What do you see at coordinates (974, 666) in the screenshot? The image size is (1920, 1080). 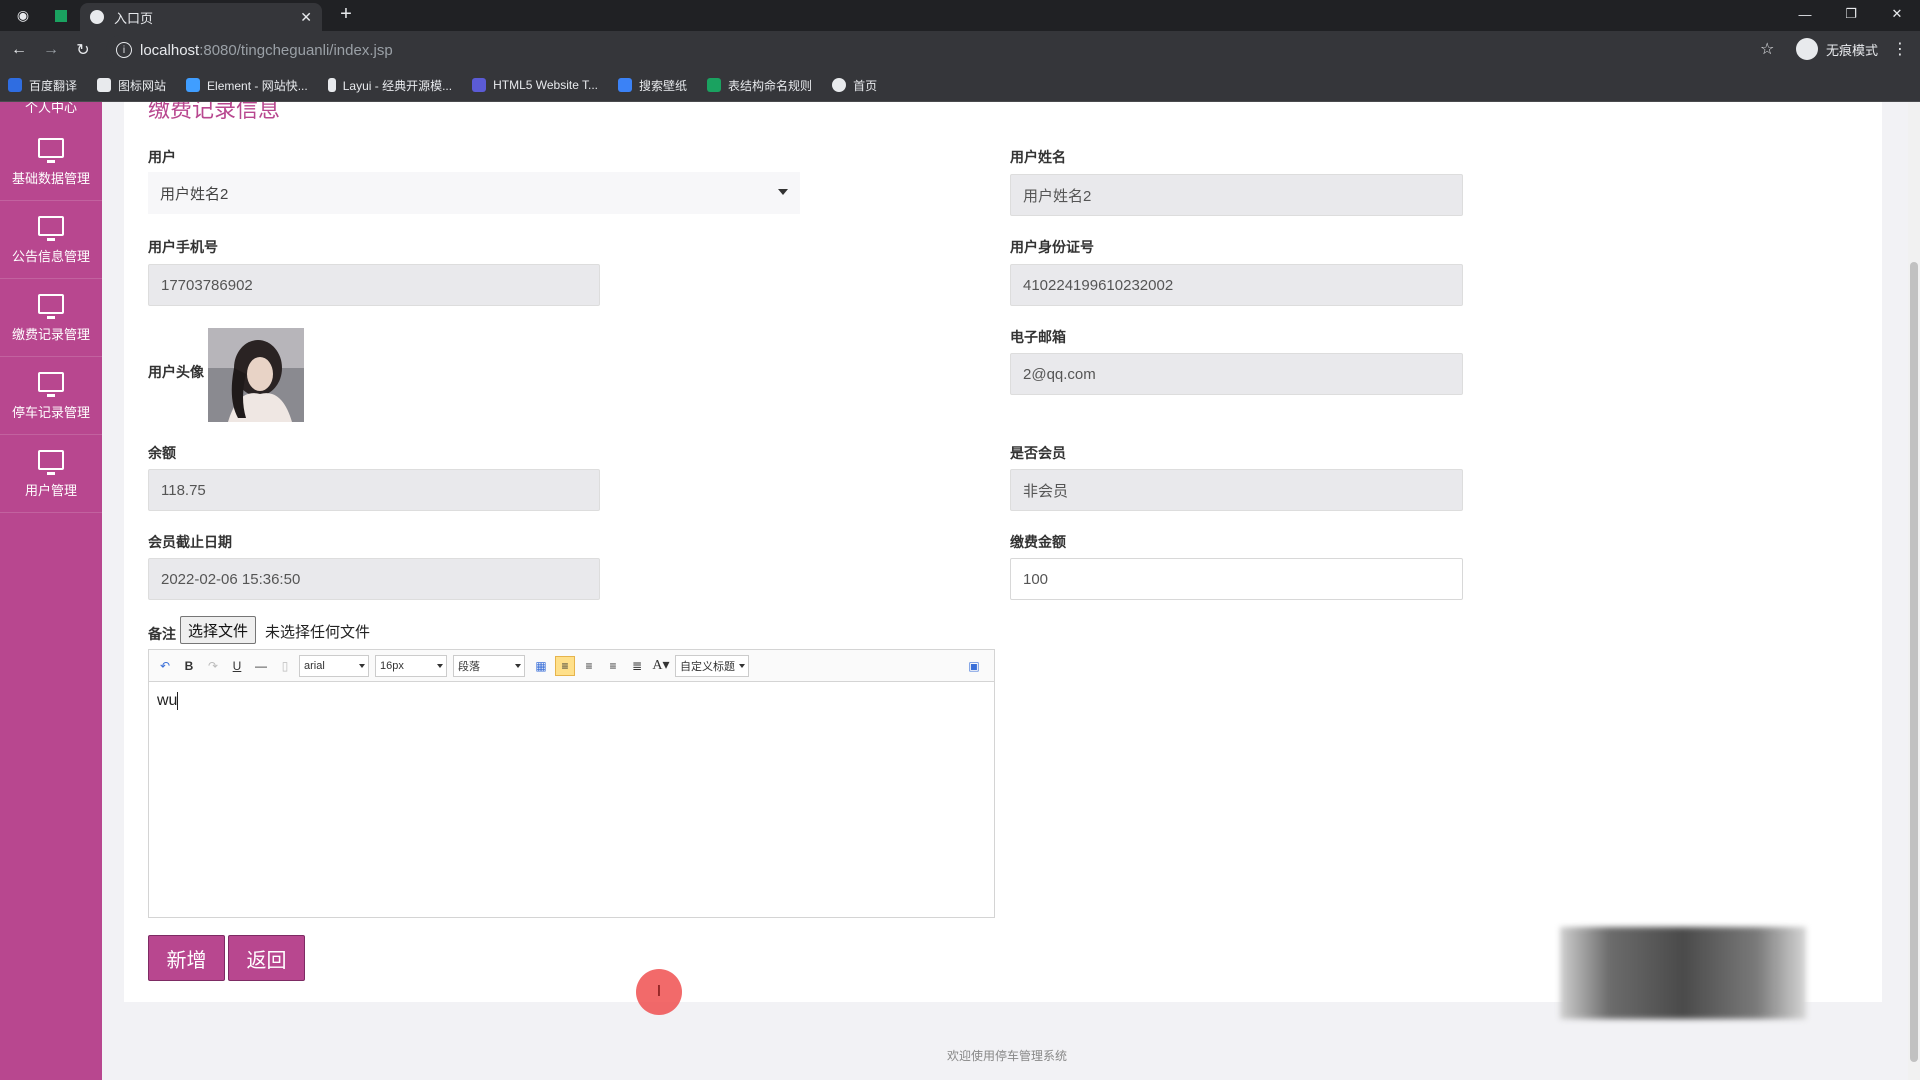 I see `fullscreen-icon: ▣` at bounding box center [974, 666].